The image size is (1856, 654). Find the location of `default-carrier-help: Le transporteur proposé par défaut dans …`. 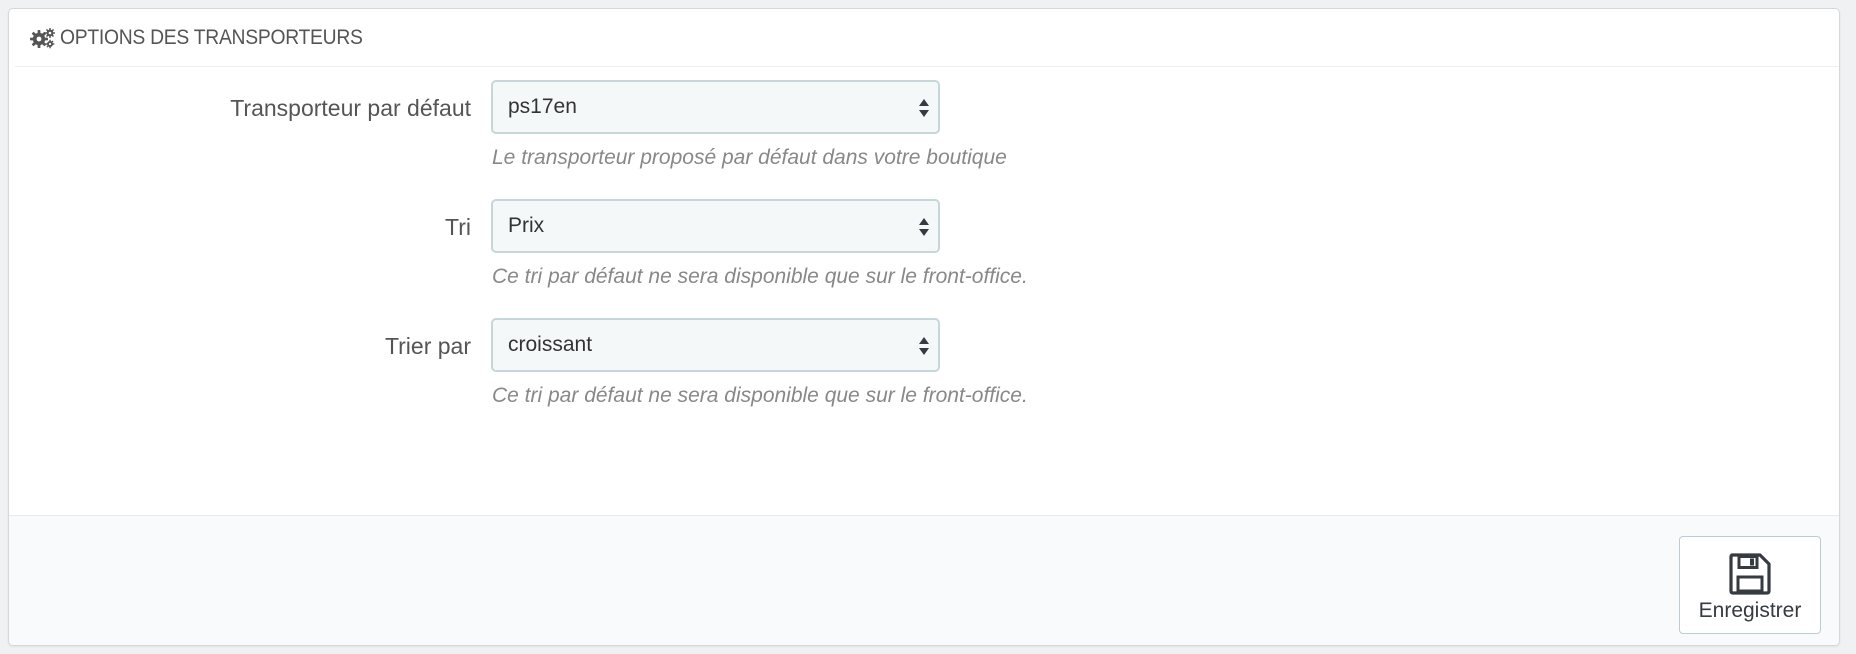

default-carrier-help: Le transporteur proposé par défaut dans … is located at coordinates (749, 157).